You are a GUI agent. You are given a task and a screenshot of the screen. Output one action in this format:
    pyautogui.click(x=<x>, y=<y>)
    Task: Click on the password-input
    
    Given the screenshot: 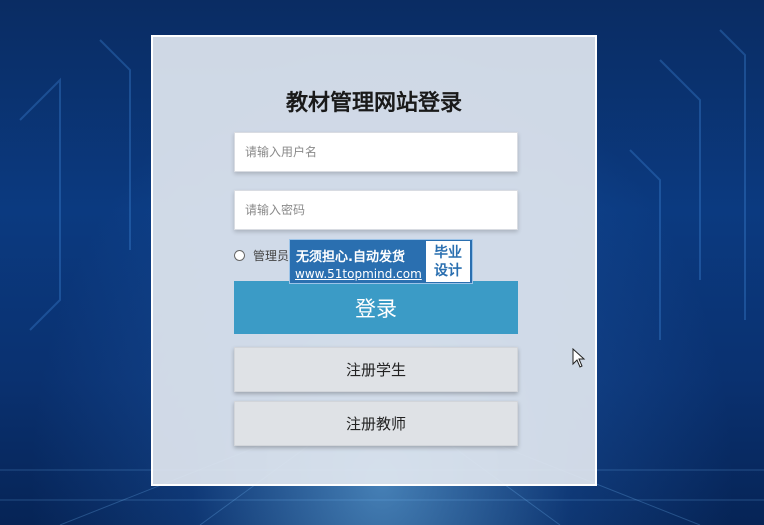 What is the action you would take?
    pyautogui.click(x=376, y=210)
    